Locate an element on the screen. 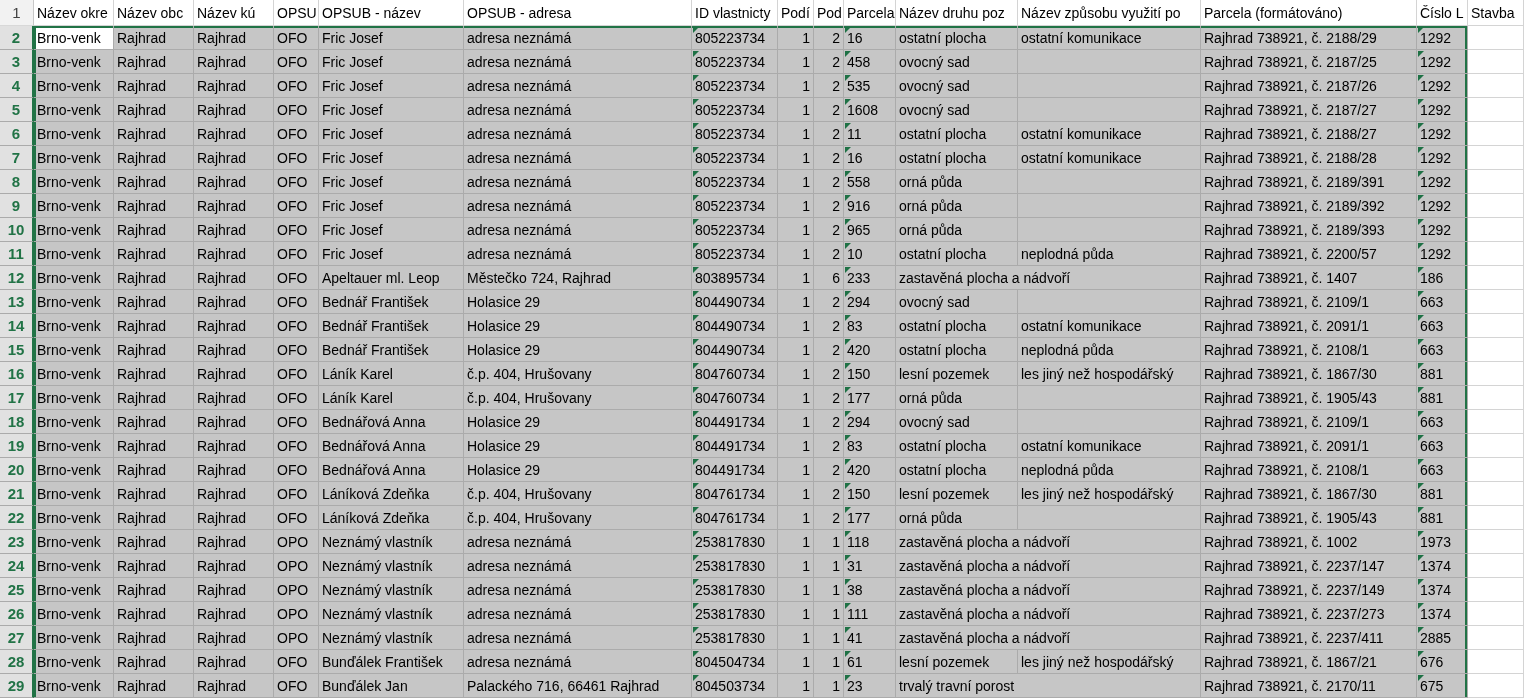 Image resolution: width=1525 pixels, height=698 pixels. row-header: 23 is located at coordinates (17, 542).